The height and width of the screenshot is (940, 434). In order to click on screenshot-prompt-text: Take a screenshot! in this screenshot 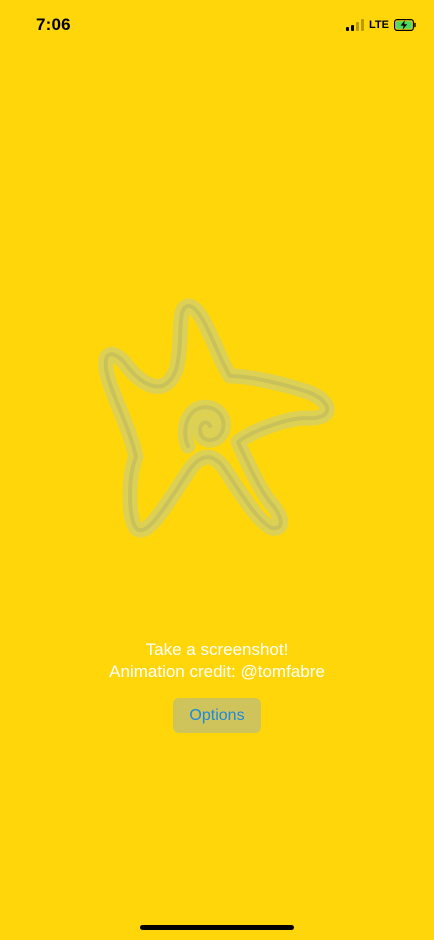, I will do `click(217, 649)`.